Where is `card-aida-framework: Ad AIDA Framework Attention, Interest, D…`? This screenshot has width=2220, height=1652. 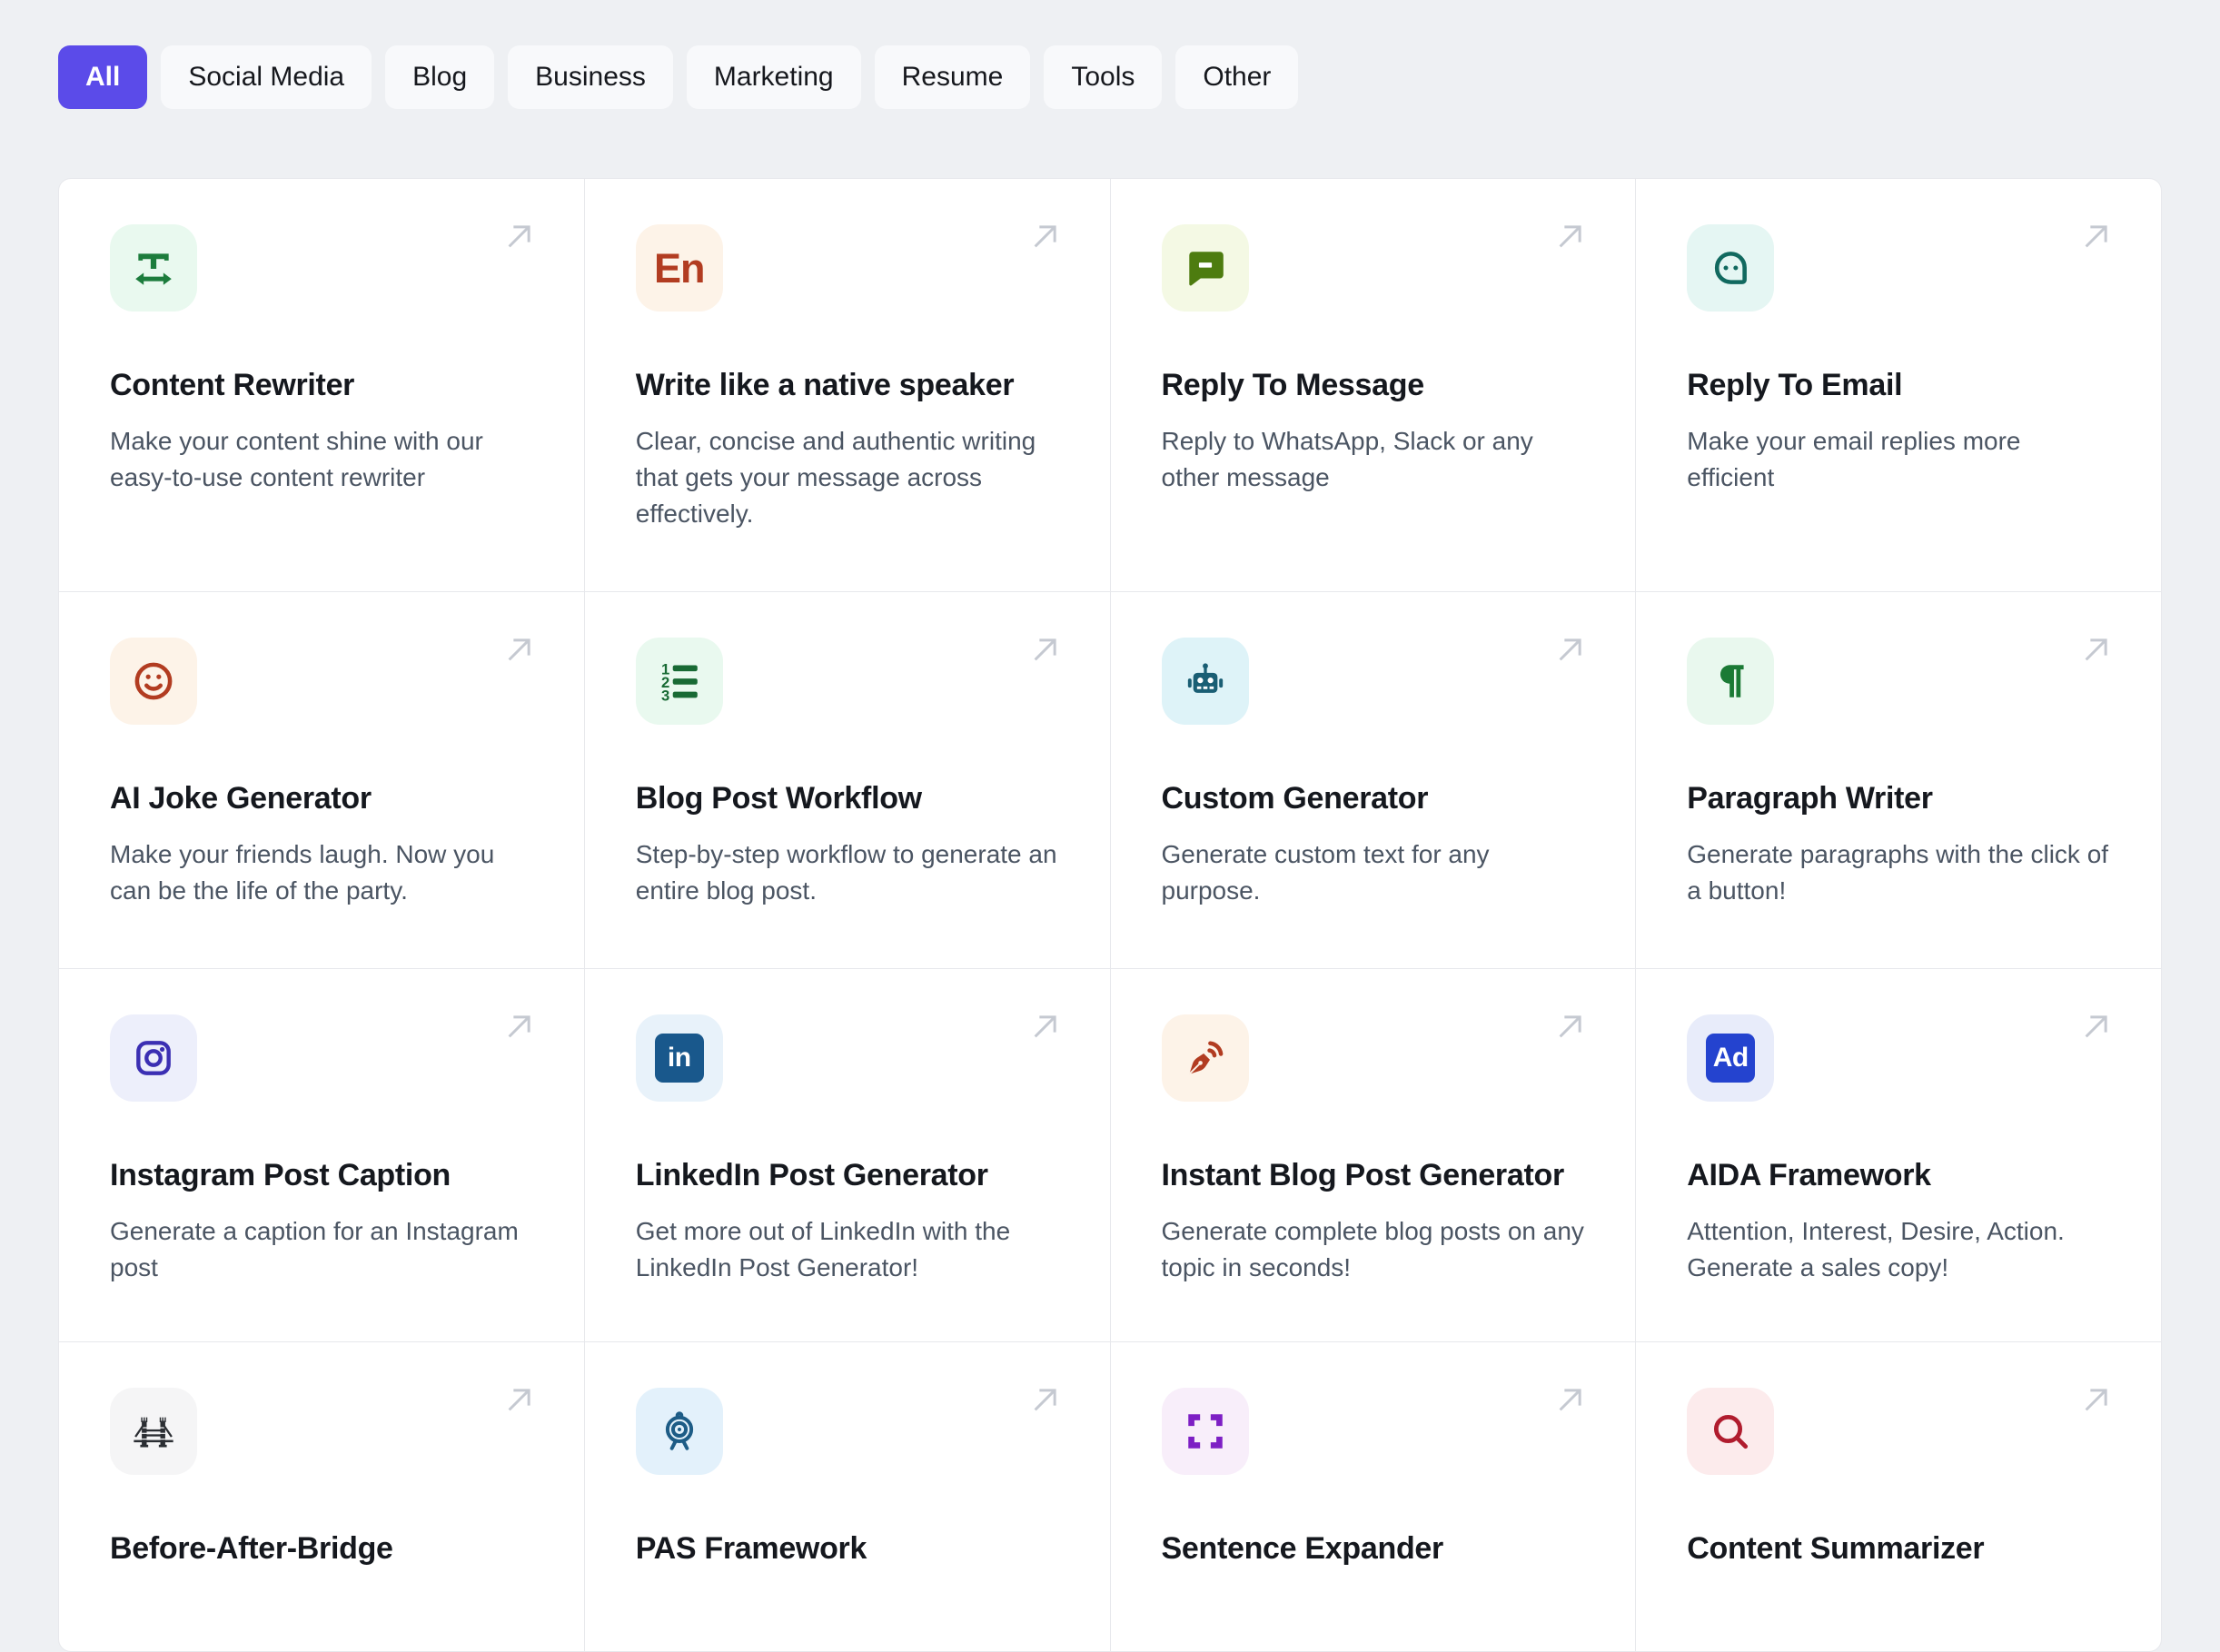
card-aida-framework: Ad AIDA Framework Attention, Interest, D… is located at coordinates (1898, 1155).